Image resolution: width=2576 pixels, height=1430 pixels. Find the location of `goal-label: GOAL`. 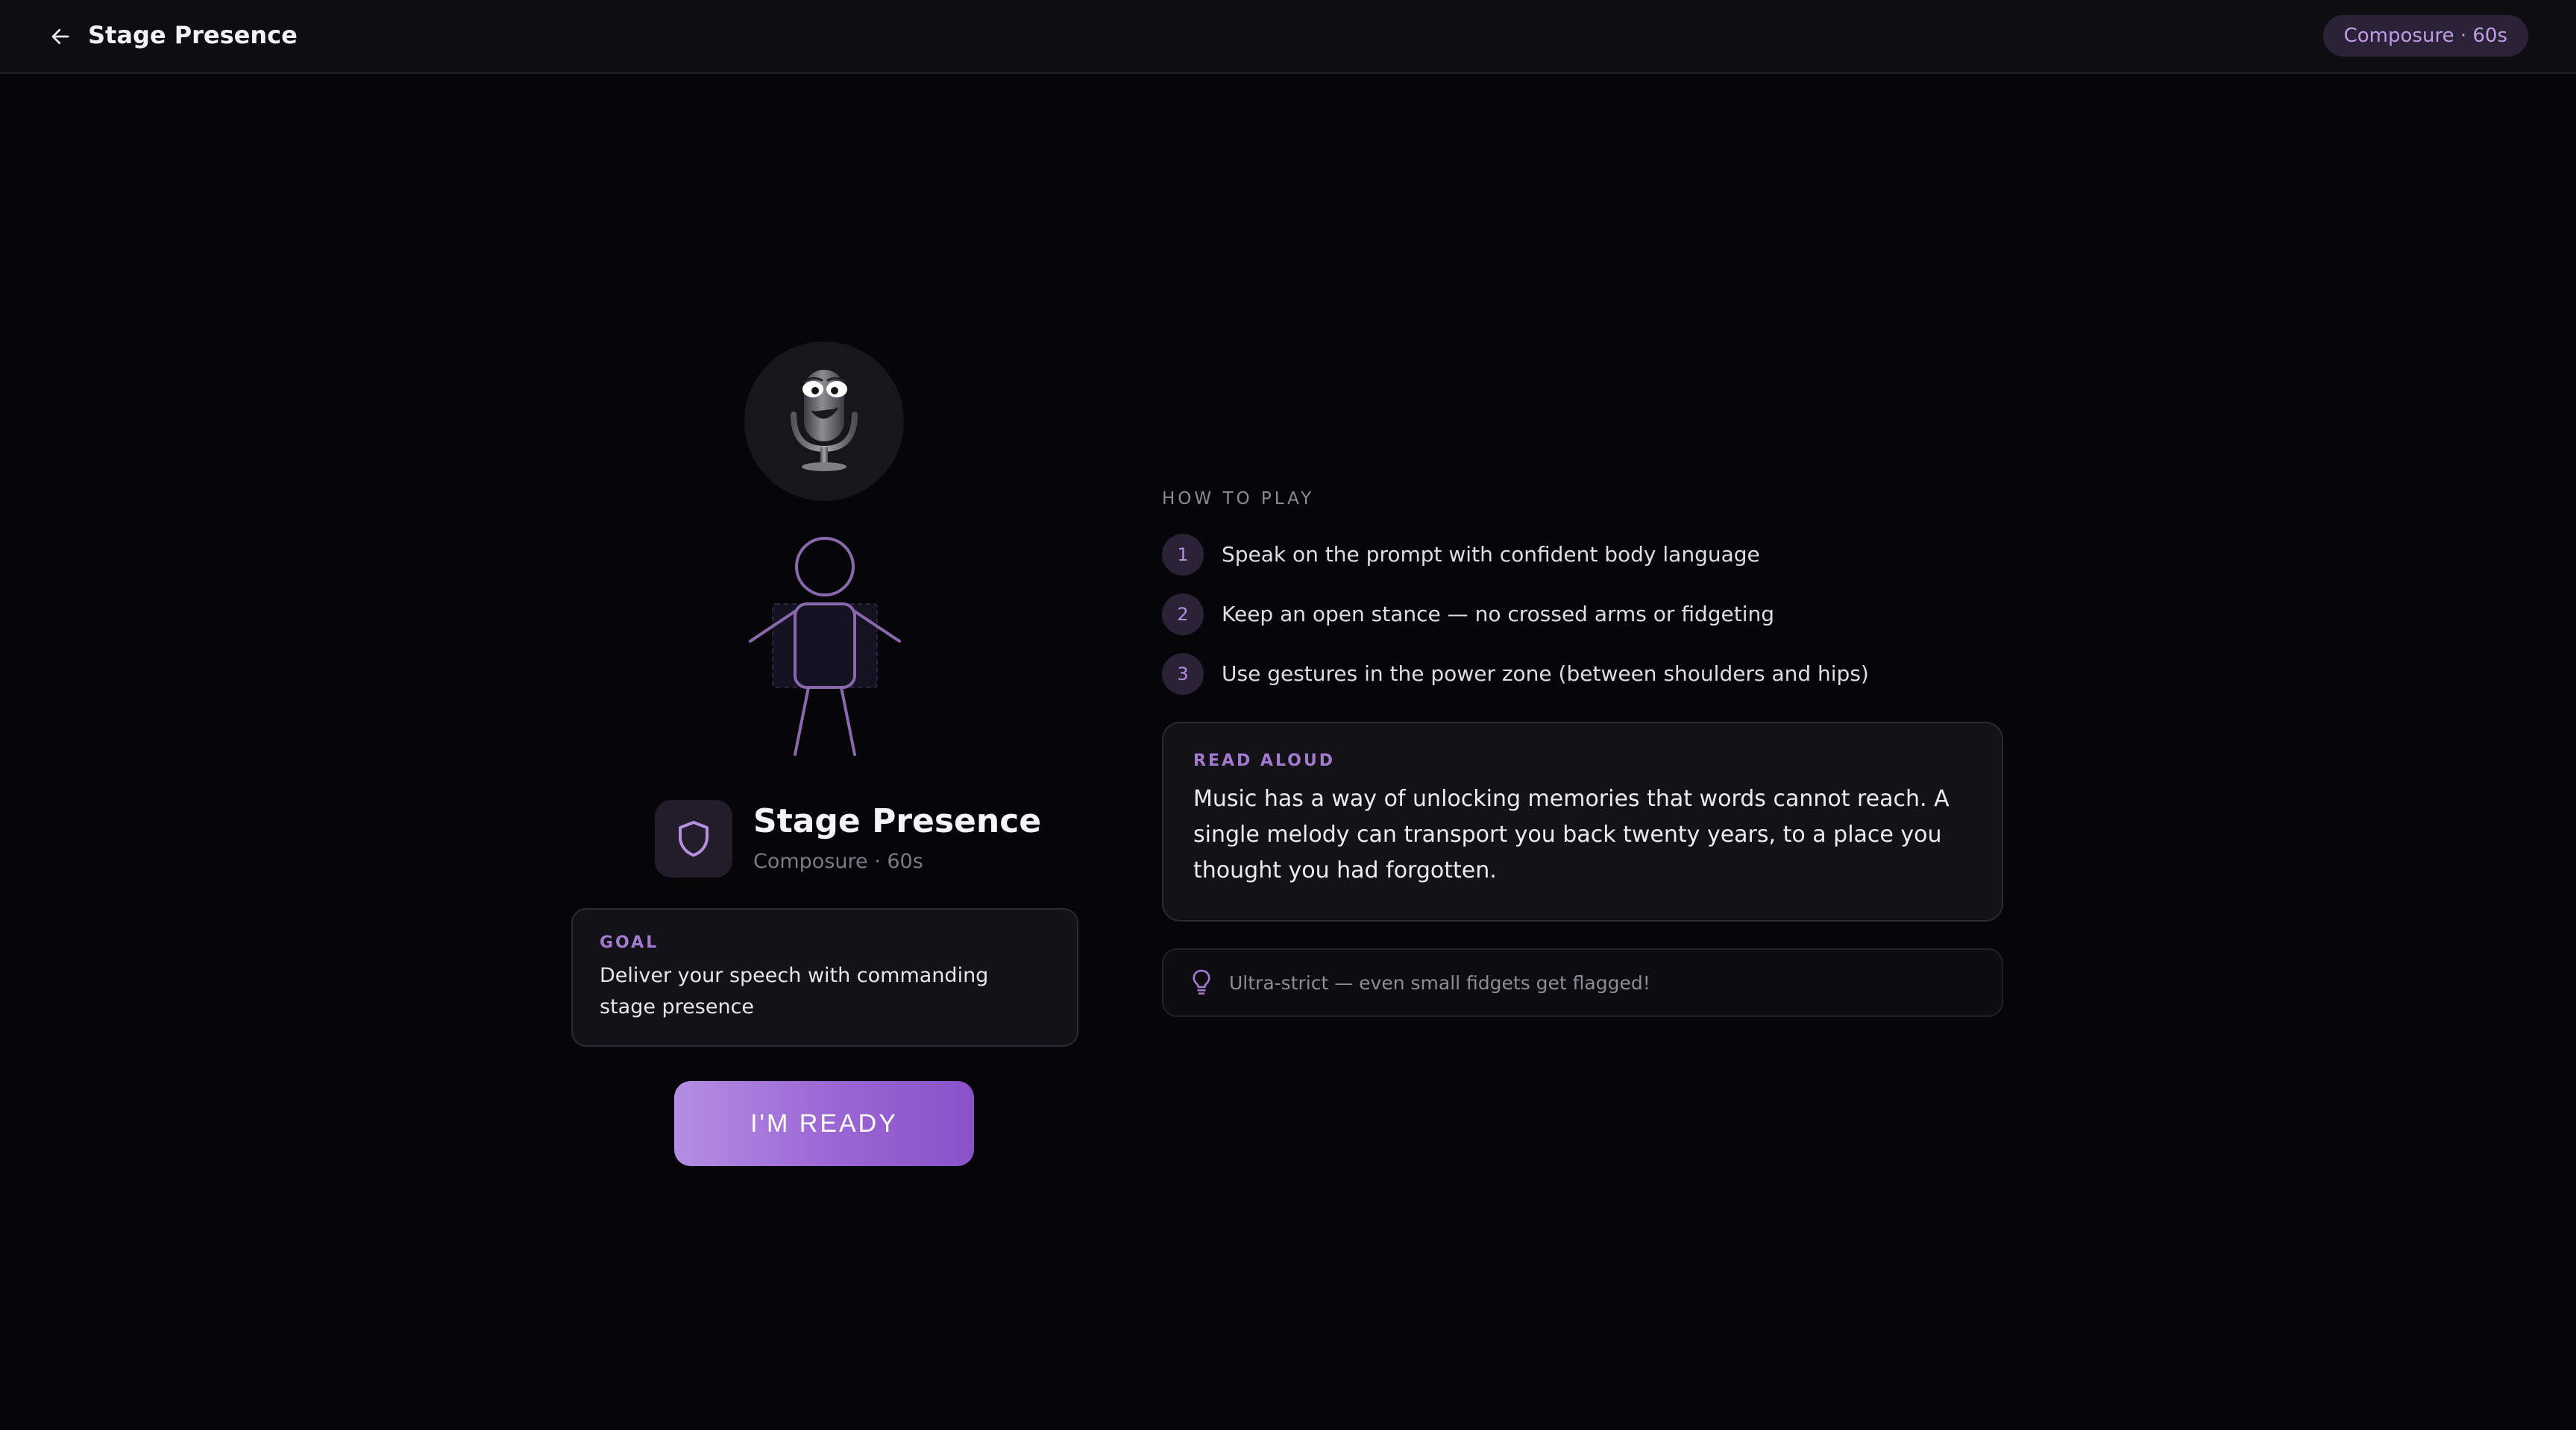

goal-label: GOAL is located at coordinates (630, 942).